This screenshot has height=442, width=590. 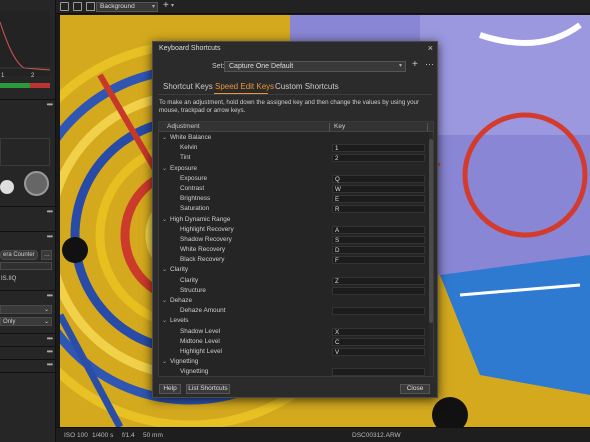 I want to click on adjustment-name: White Balance, so click(x=191, y=137).